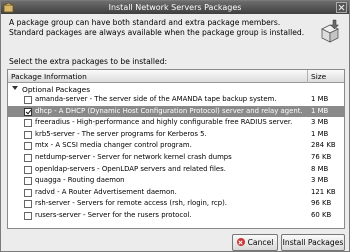 The width and height of the screenshot is (350, 252). I want to click on install-packages-button: Install Packages, so click(313, 242).